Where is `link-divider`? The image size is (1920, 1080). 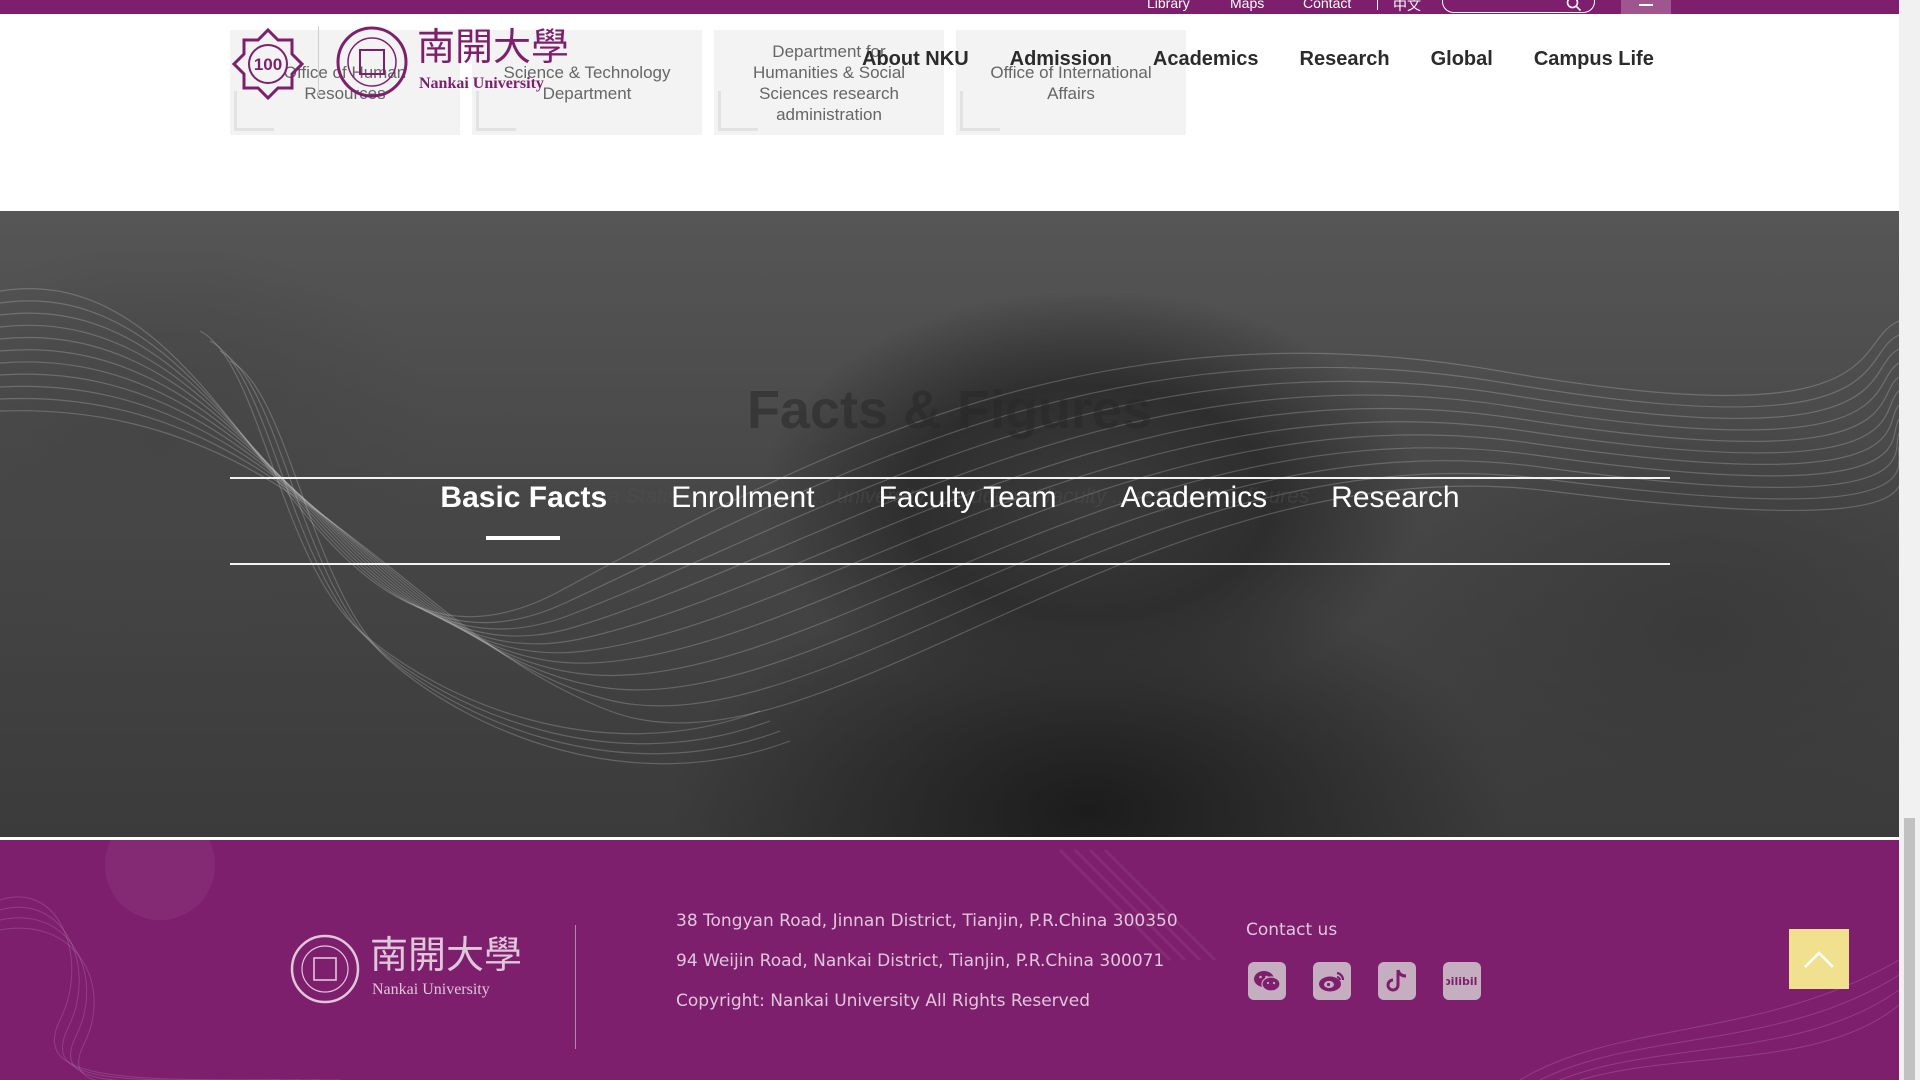 link-divider is located at coordinates (1377, 5).